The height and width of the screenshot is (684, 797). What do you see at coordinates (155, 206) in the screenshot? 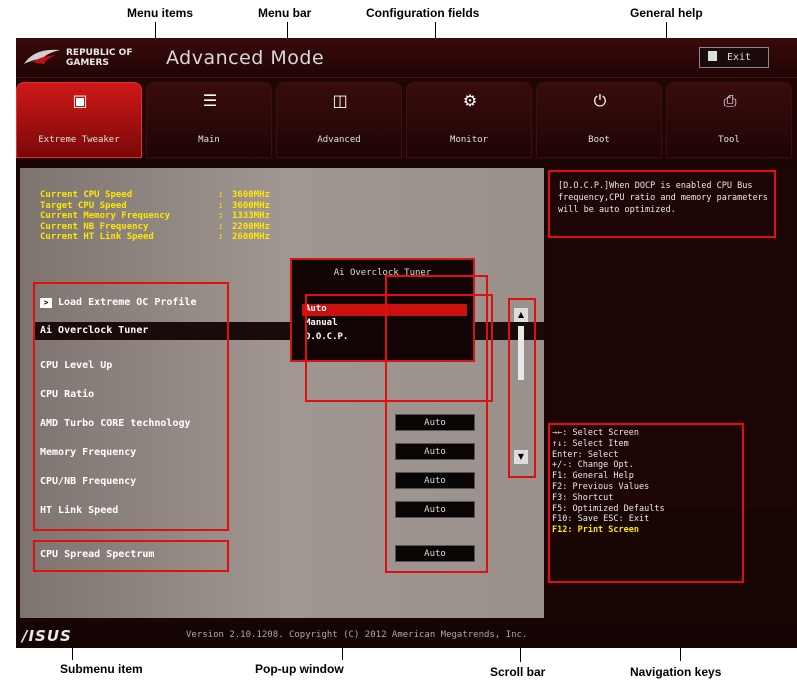
I see `info-row: Target CPU Speed:3600MHz` at bounding box center [155, 206].